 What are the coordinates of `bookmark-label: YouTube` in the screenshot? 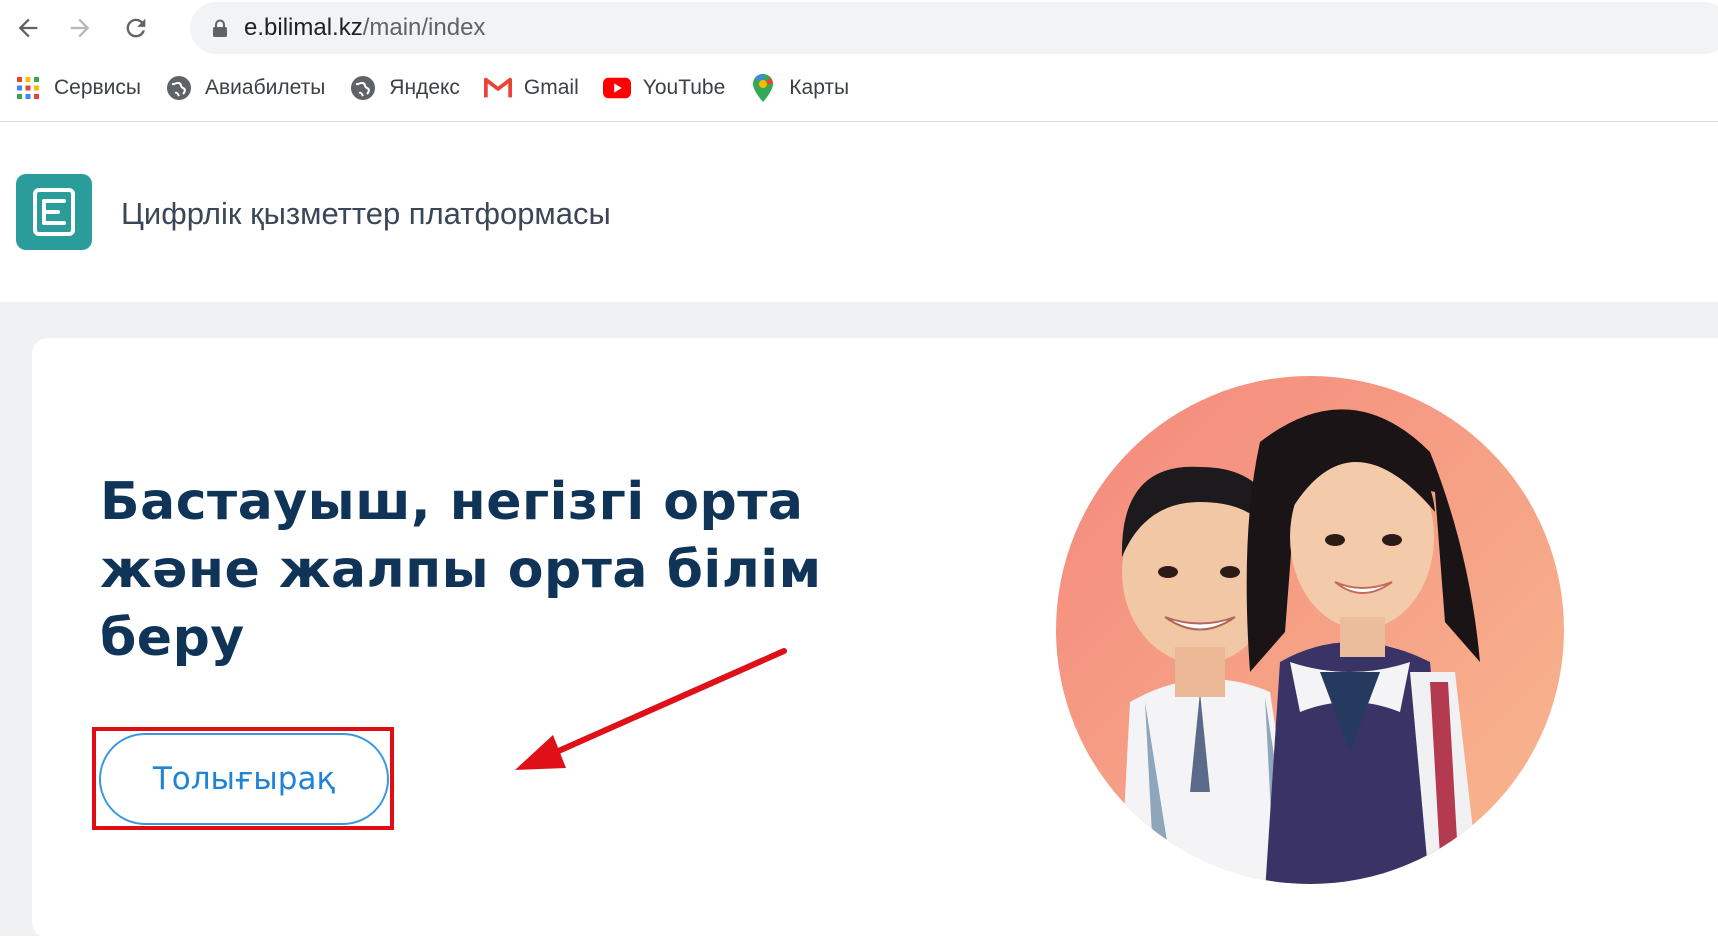 It's located at (684, 87).